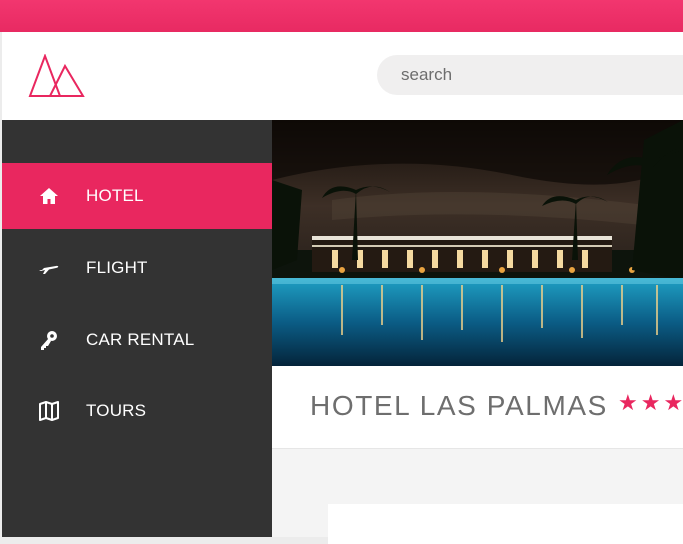 The image size is (683, 544). I want to click on search-placeholder: search, so click(427, 74).